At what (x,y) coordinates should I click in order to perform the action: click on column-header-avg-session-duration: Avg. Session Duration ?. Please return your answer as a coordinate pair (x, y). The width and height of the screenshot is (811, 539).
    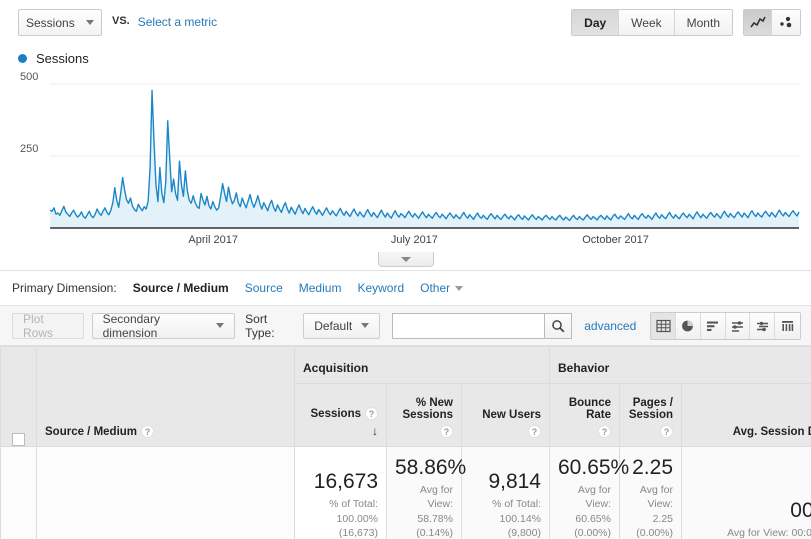
    Looking at the image, I should click on (745, 415).